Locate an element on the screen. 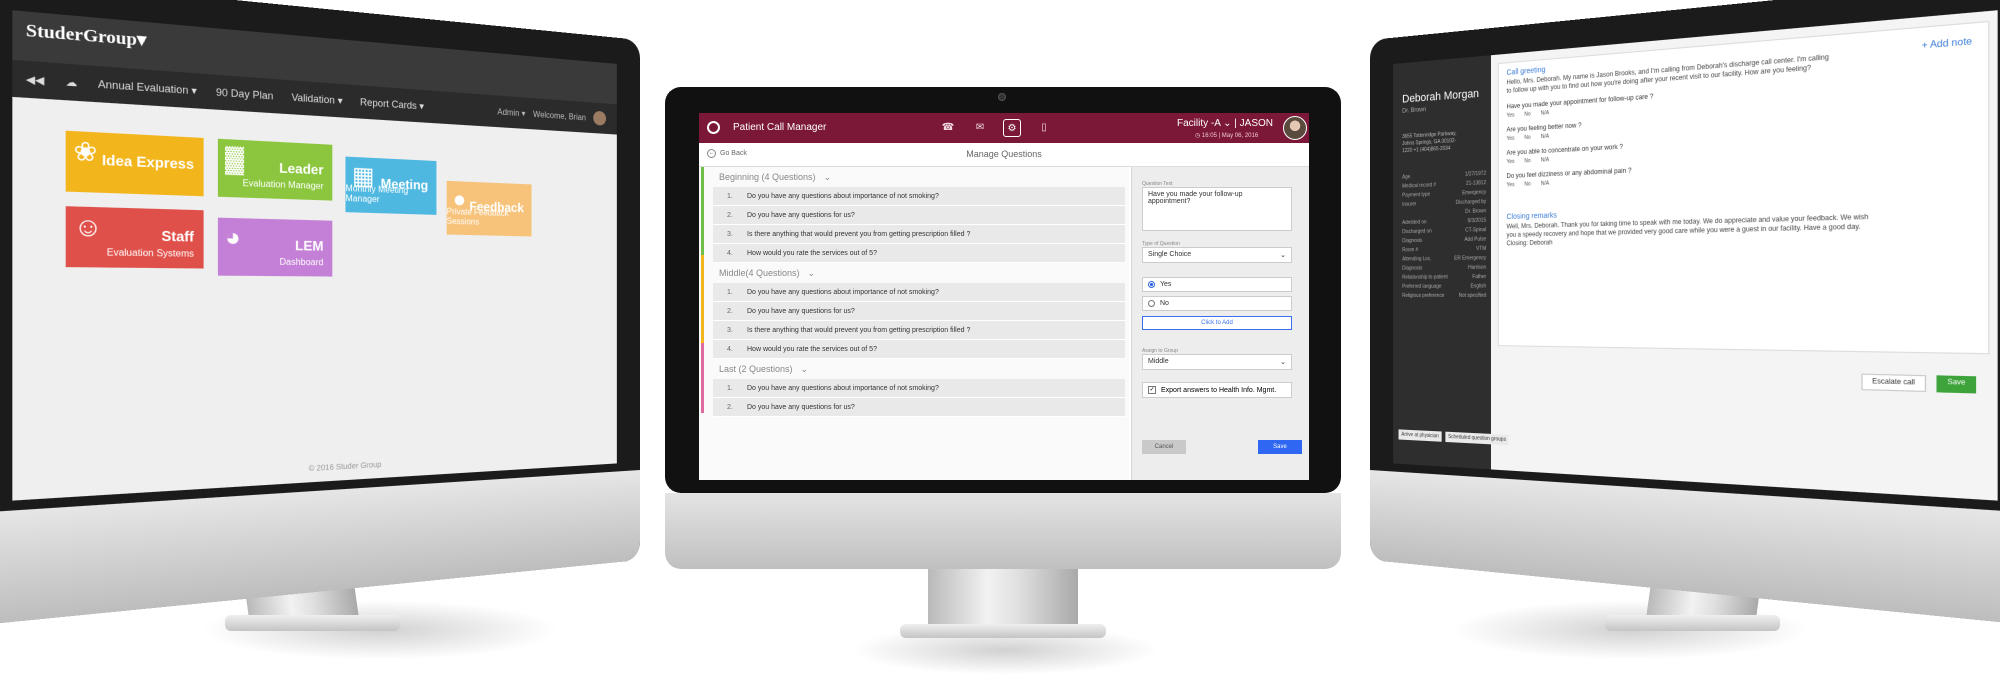  mail-icon: ✉ is located at coordinates (980, 128).